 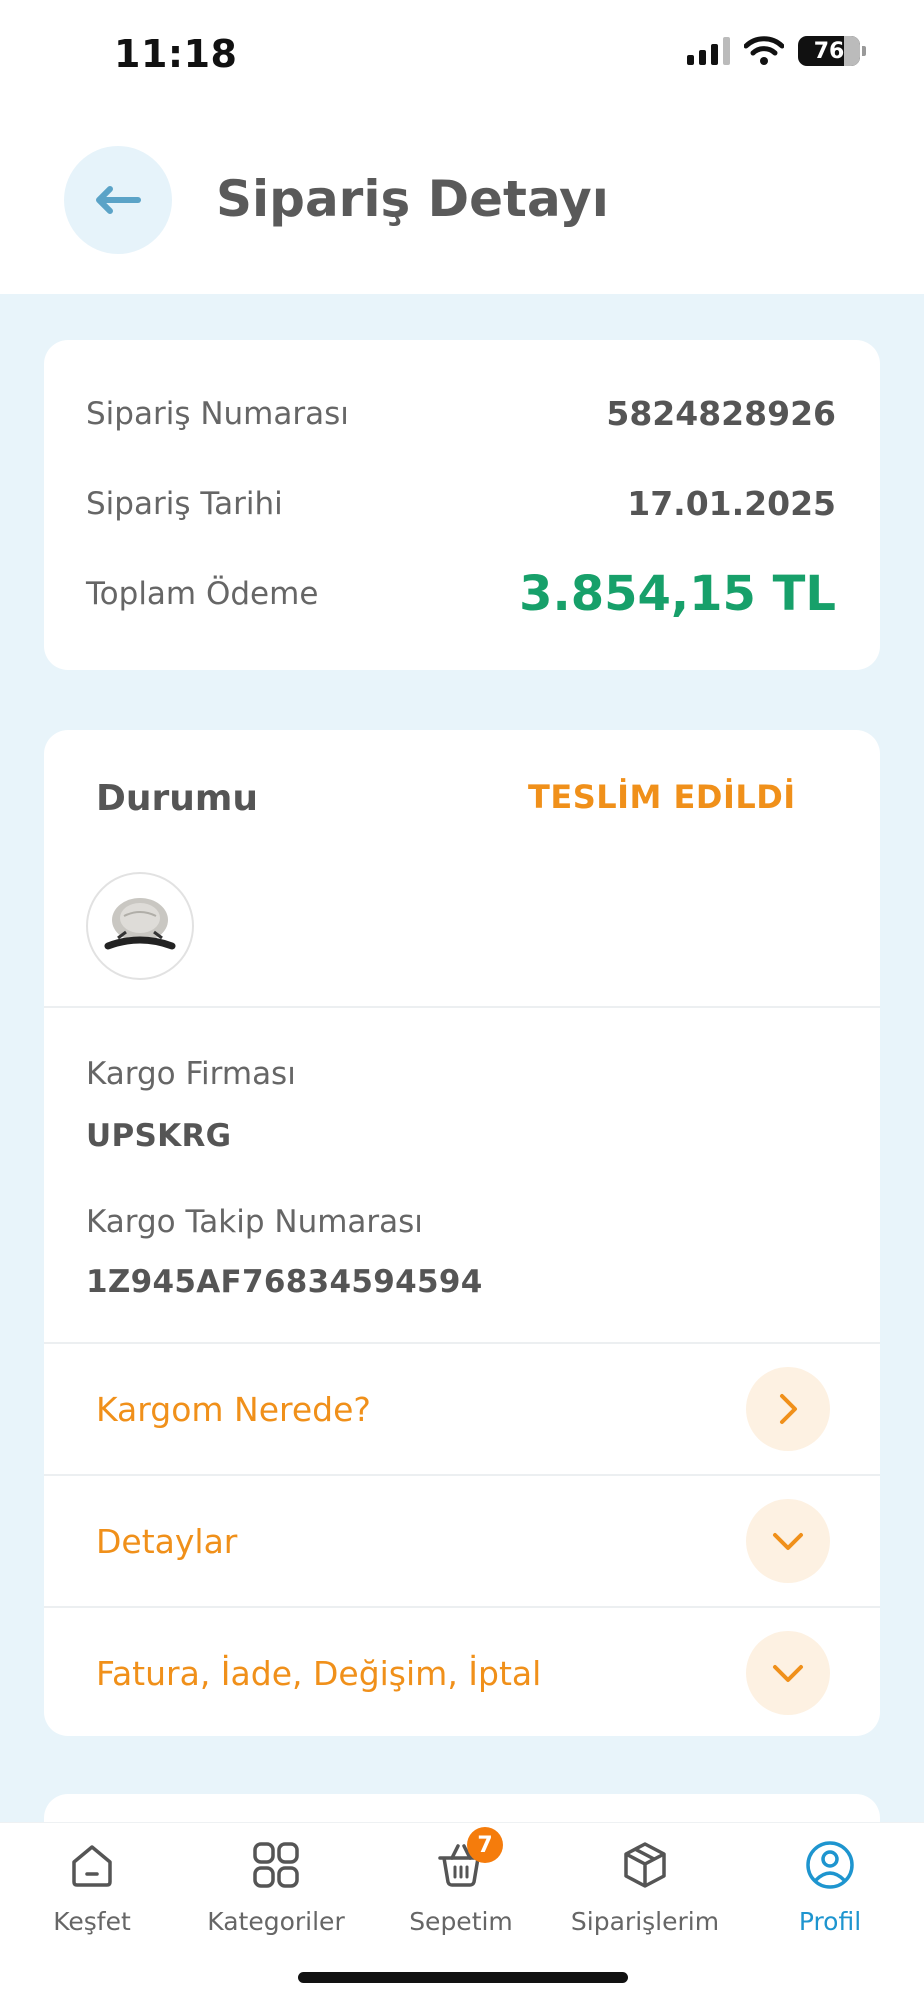 What do you see at coordinates (462, 1007) in the screenshot?
I see `divider` at bounding box center [462, 1007].